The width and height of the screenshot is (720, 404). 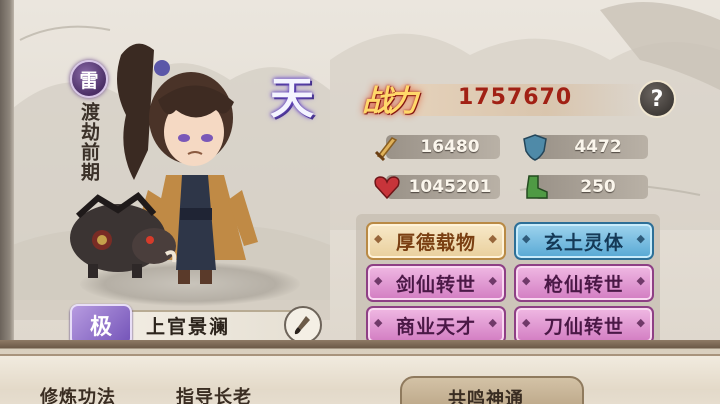 I want to click on hp-value: 1045201, so click(x=450, y=187).